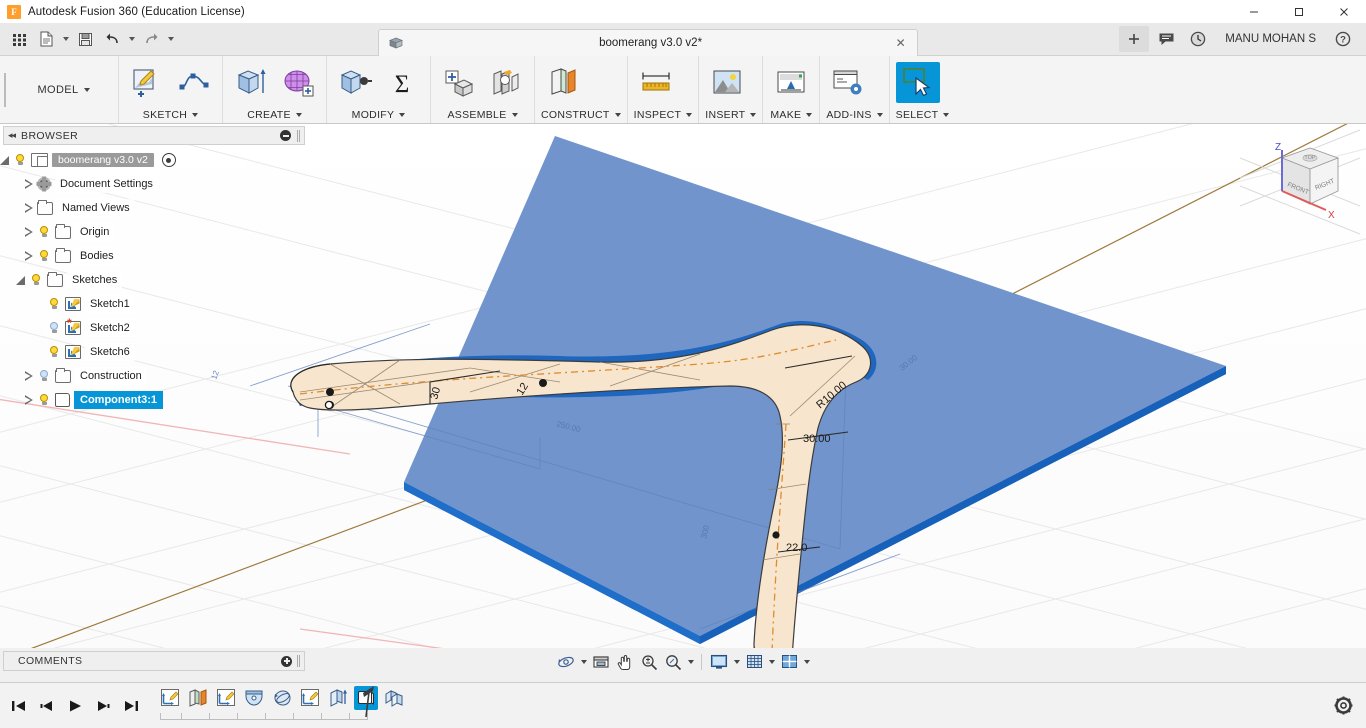  Describe the element at coordinates (338, 698) in the screenshot. I see `timeline-extrude-icon` at that location.